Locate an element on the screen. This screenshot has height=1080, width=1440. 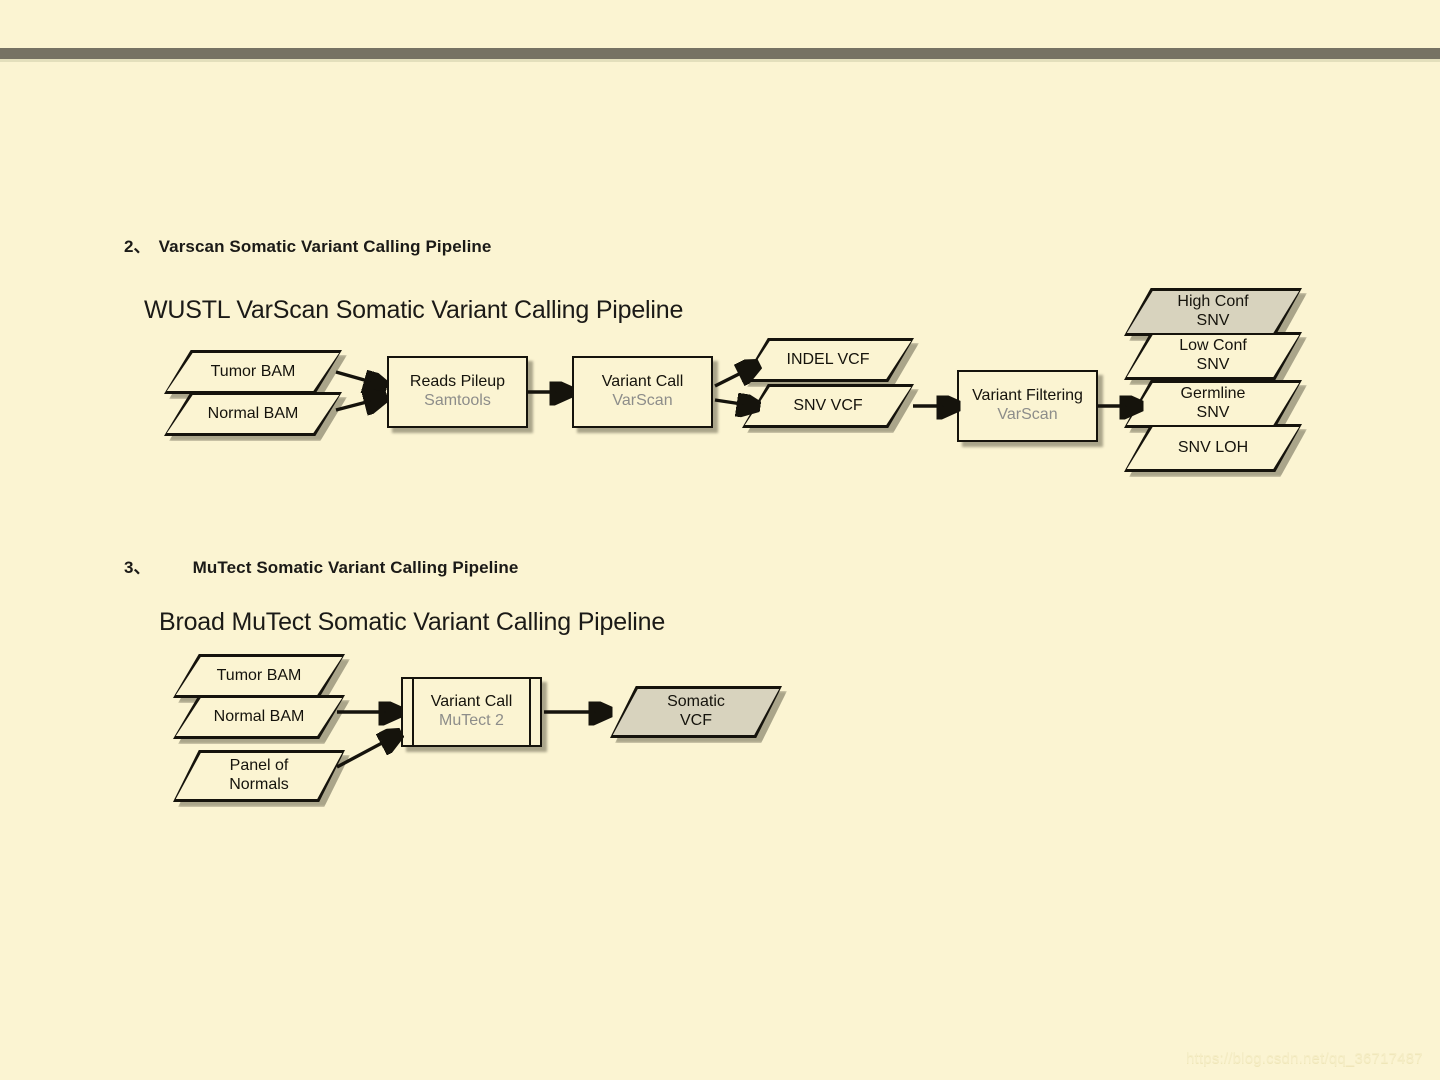
node-panel-of-normals: Panel of Normals is located at coordinates (261, 778).